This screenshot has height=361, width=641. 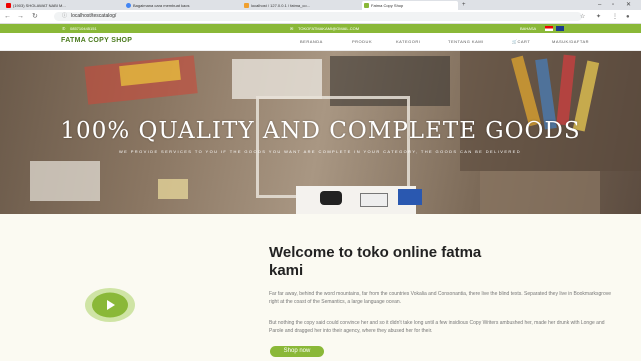 I want to click on google-icon, so click(x=128, y=6).